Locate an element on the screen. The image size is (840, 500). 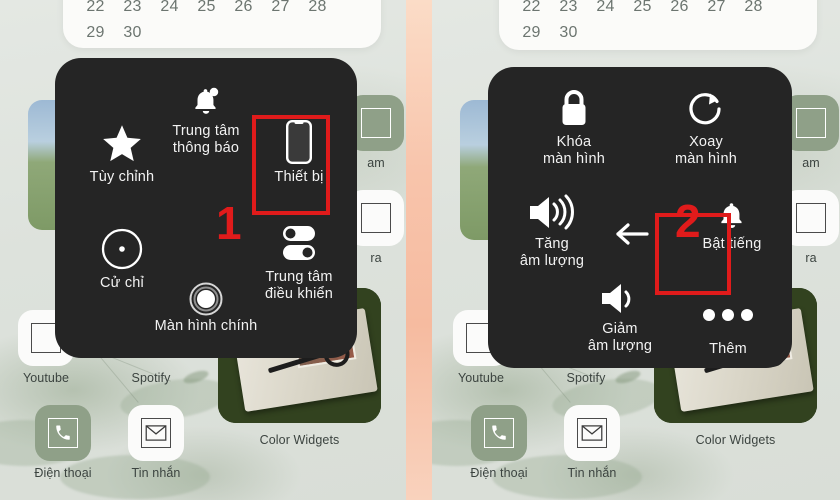
menu-item-label: Trung tâm điều khiển is located at coordinates (299, 285).